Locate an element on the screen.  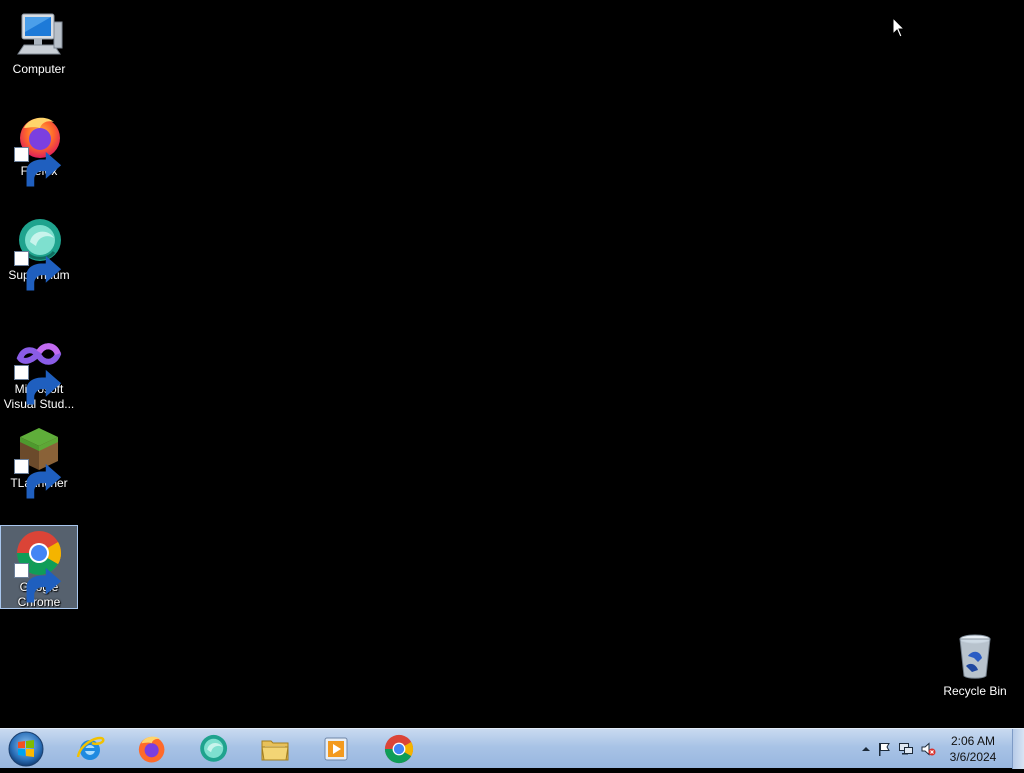
clock-date: 3/6/2024 is located at coordinates (973, 757).